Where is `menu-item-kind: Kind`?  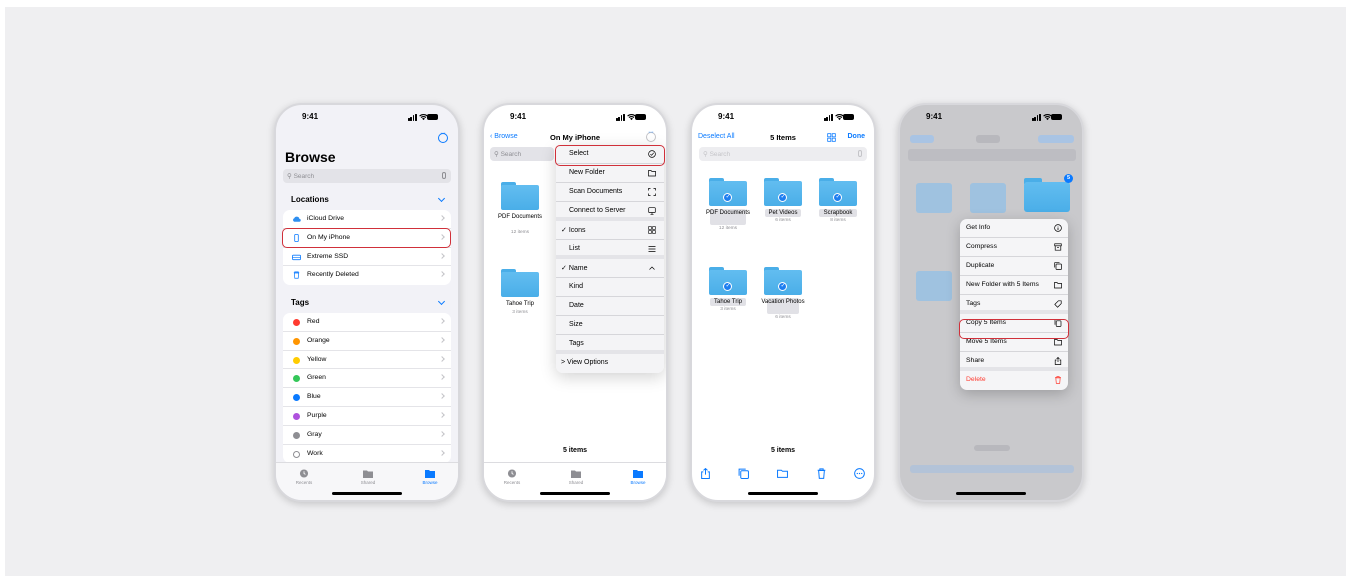 menu-item-kind: Kind is located at coordinates (610, 287).